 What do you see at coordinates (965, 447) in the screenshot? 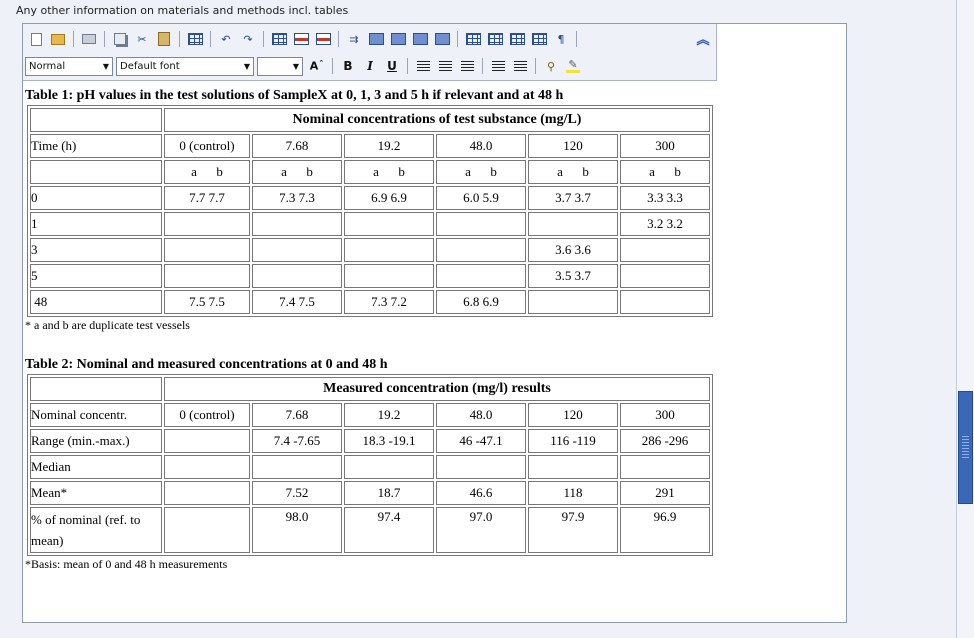
I see `scrollbar-thumb` at bounding box center [965, 447].